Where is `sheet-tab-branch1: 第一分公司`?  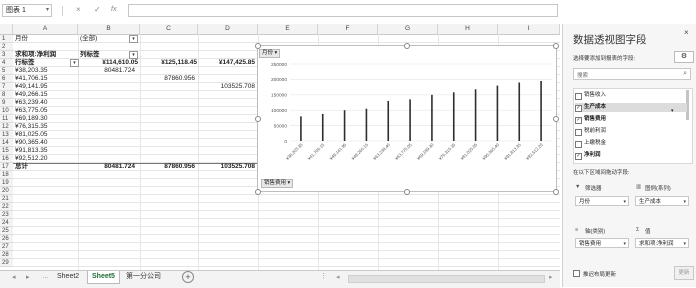 sheet-tab-branch1: 第一分公司 is located at coordinates (143, 277).